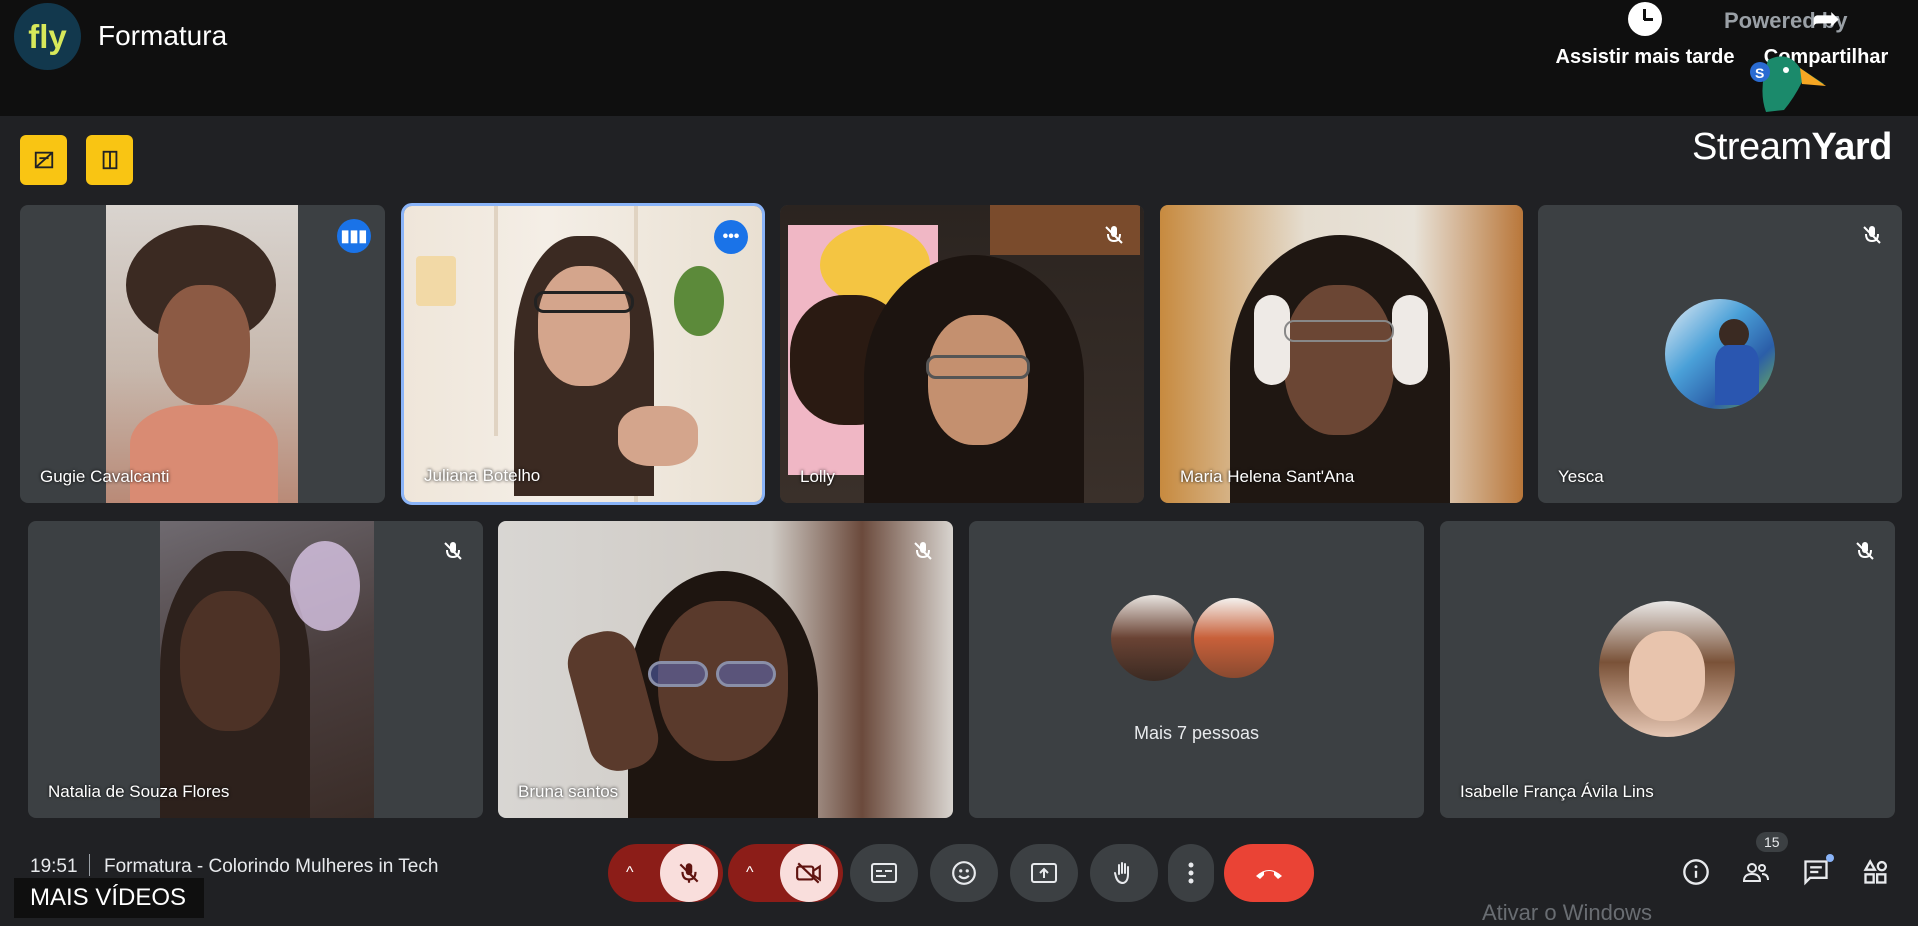 This screenshot has width=1918, height=926. Describe the element at coordinates (1830, 858) in the screenshot. I see `notification-dot` at that location.